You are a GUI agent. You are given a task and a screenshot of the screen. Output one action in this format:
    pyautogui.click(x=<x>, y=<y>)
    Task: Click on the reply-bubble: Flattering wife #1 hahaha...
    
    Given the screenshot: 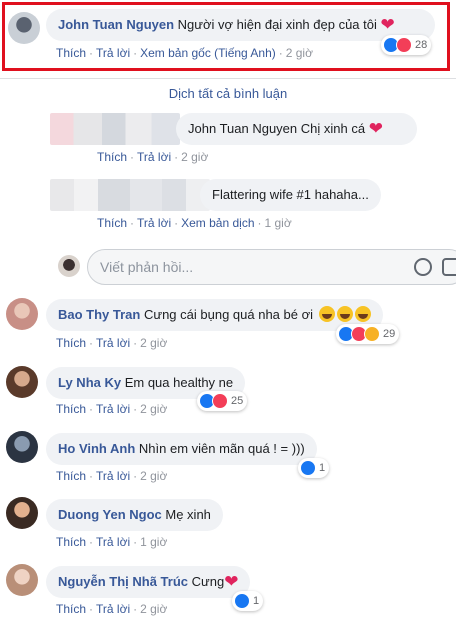 What is the action you would take?
    pyautogui.click(x=290, y=195)
    